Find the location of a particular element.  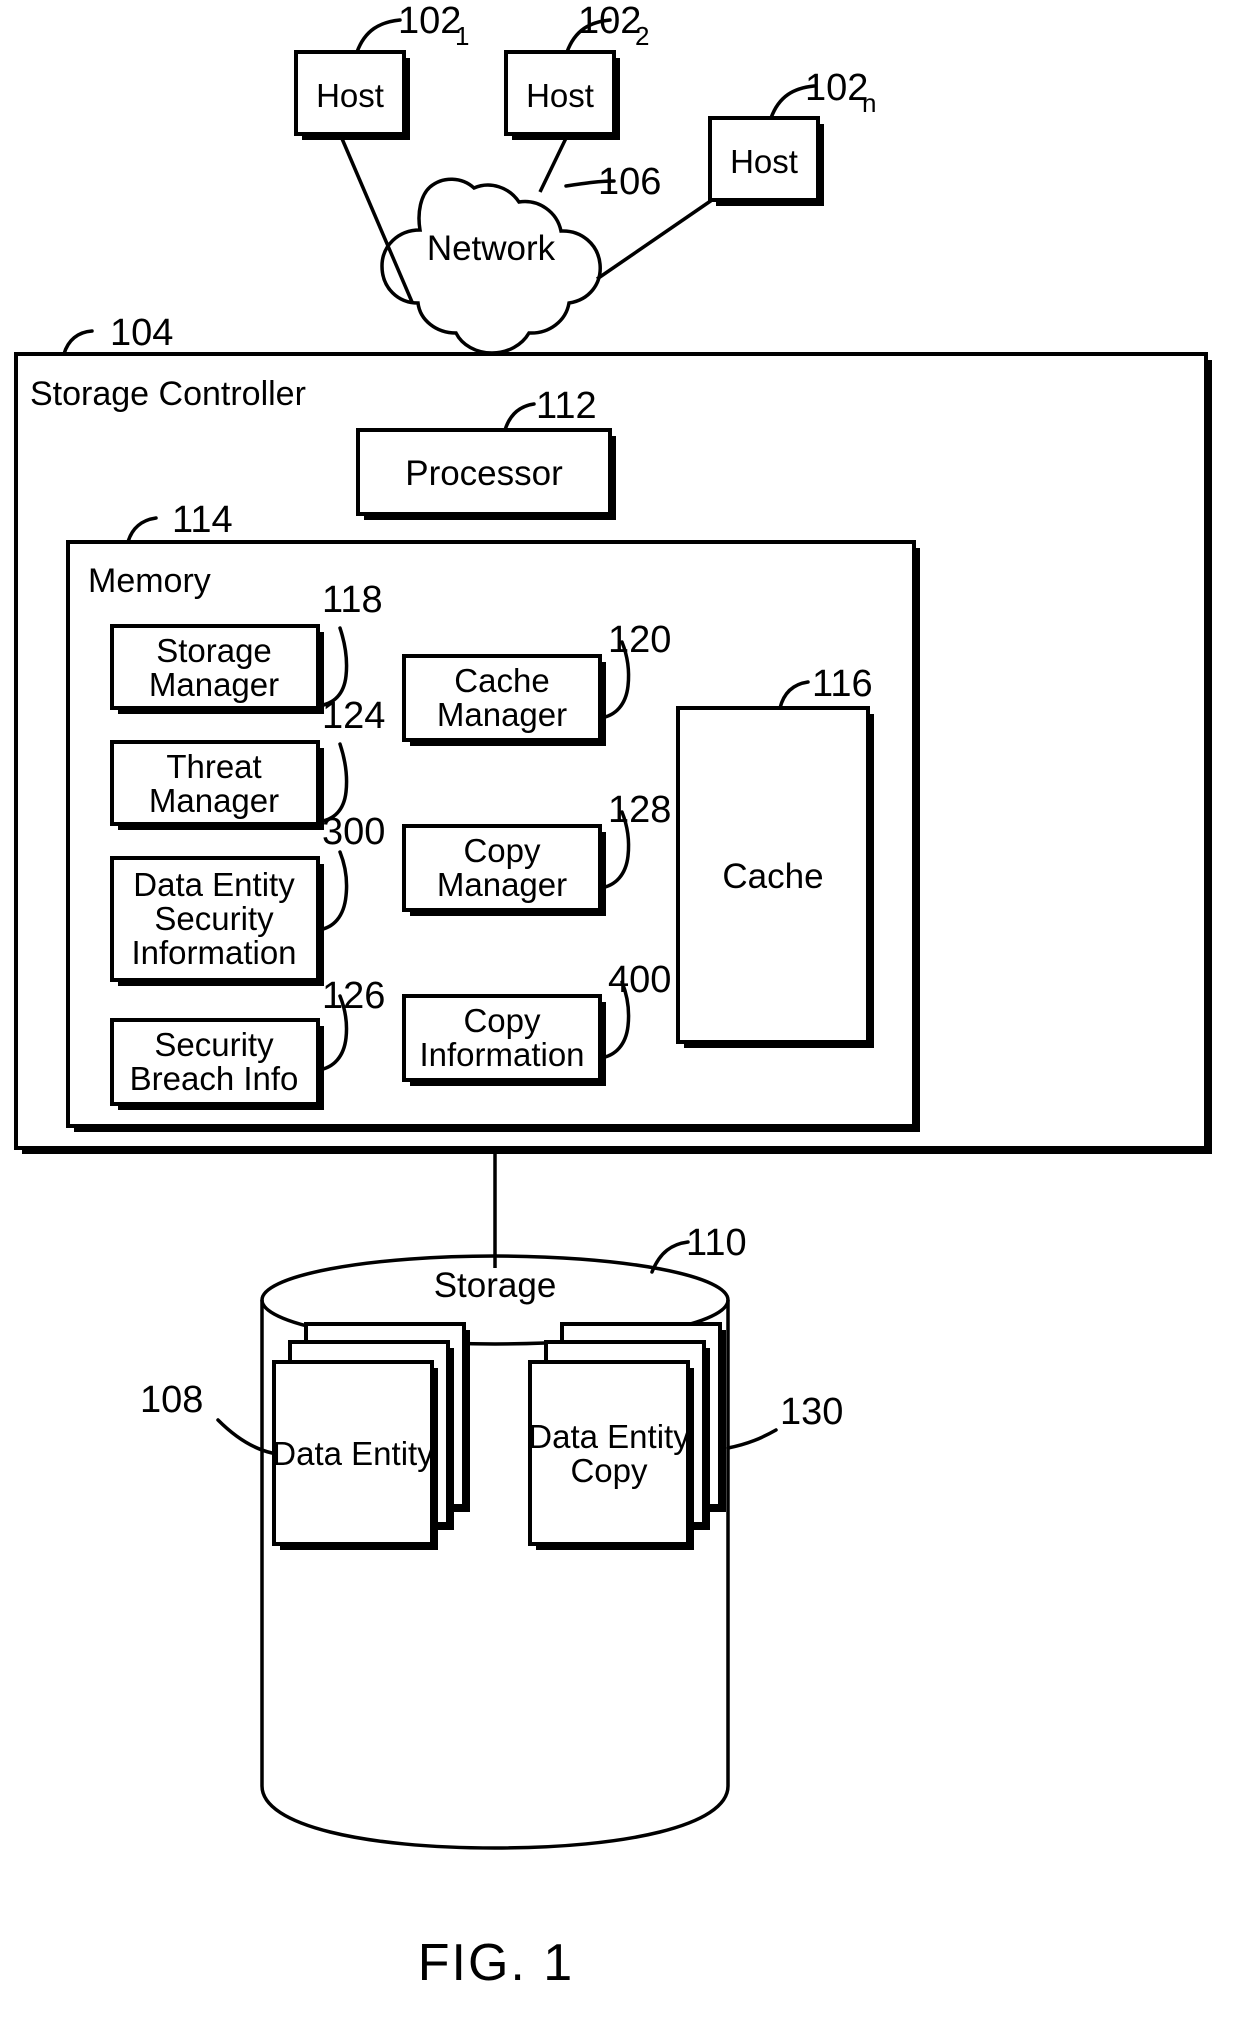

data-entity-copy-label-line1: Data Entity is located at coordinates (609, 1436).